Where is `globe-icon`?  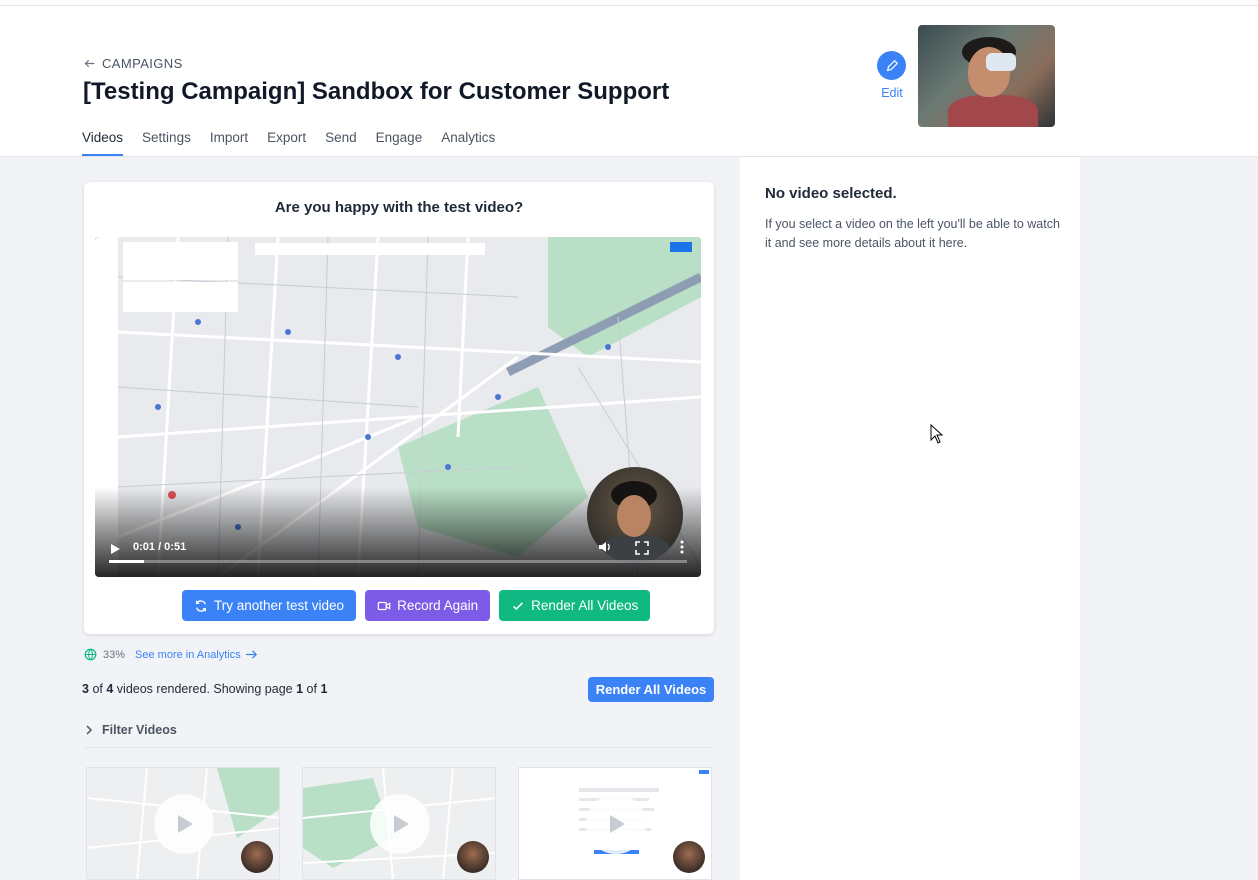
globe-icon is located at coordinates (90, 654).